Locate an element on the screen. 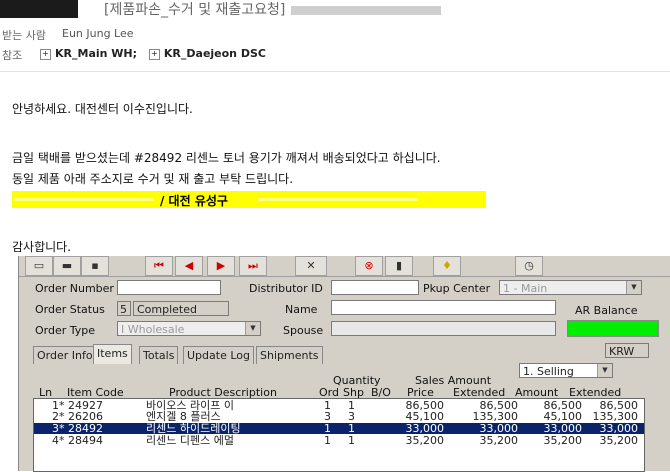 The height and width of the screenshot is (472, 670). order-type-label: Order Type is located at coordinates (65, 330).